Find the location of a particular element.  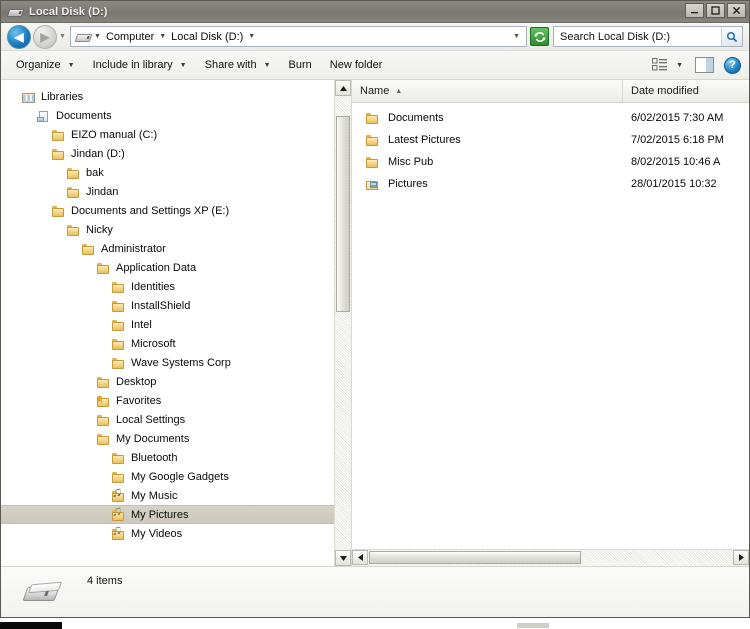

search-icon is located at coordinates (731, 36).